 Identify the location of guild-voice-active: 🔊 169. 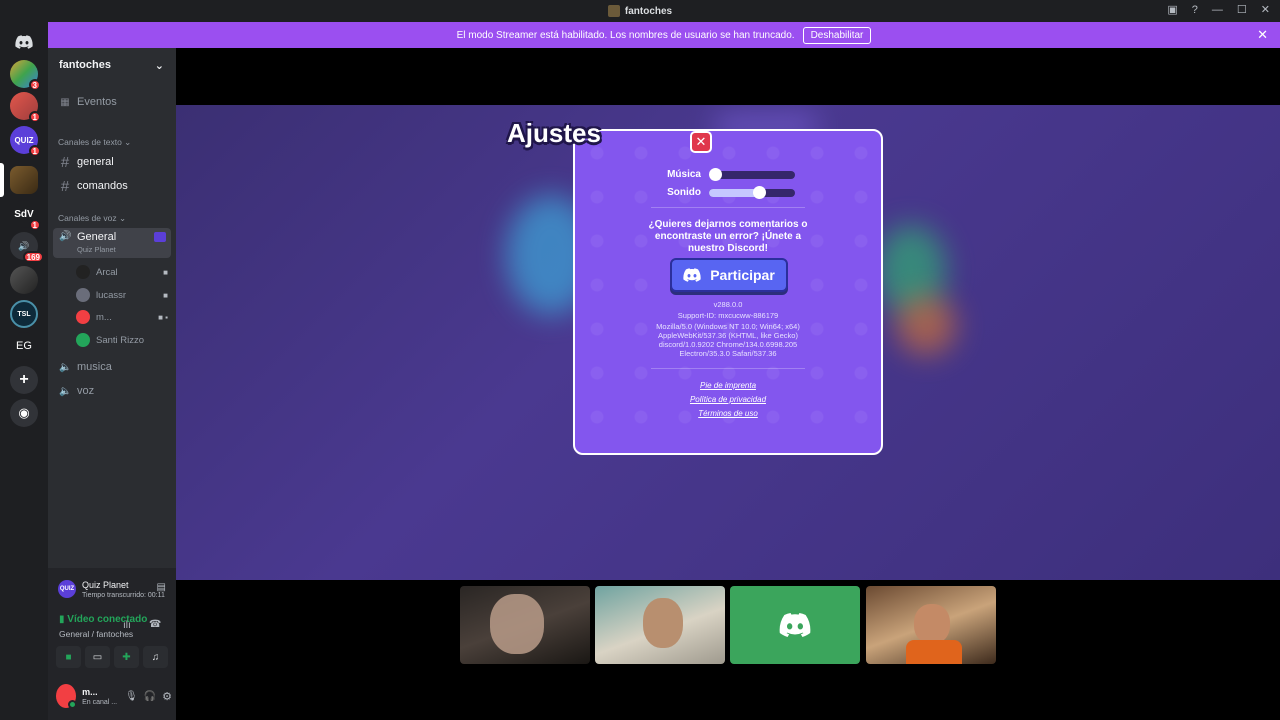
(27, 247).